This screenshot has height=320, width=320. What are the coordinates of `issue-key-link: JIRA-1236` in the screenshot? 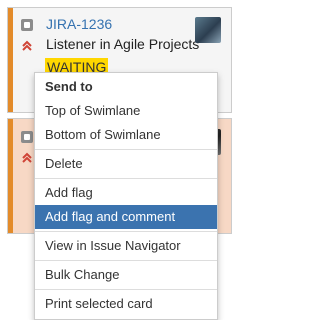 It's located at (79, 24).